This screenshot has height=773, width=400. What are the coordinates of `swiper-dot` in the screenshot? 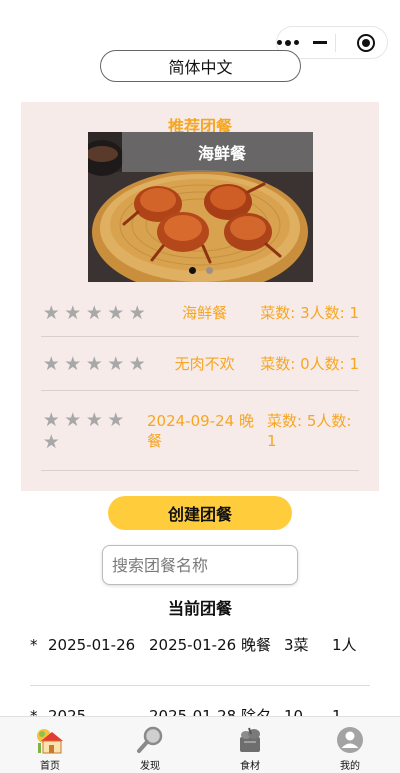 It's located at (209, 270).